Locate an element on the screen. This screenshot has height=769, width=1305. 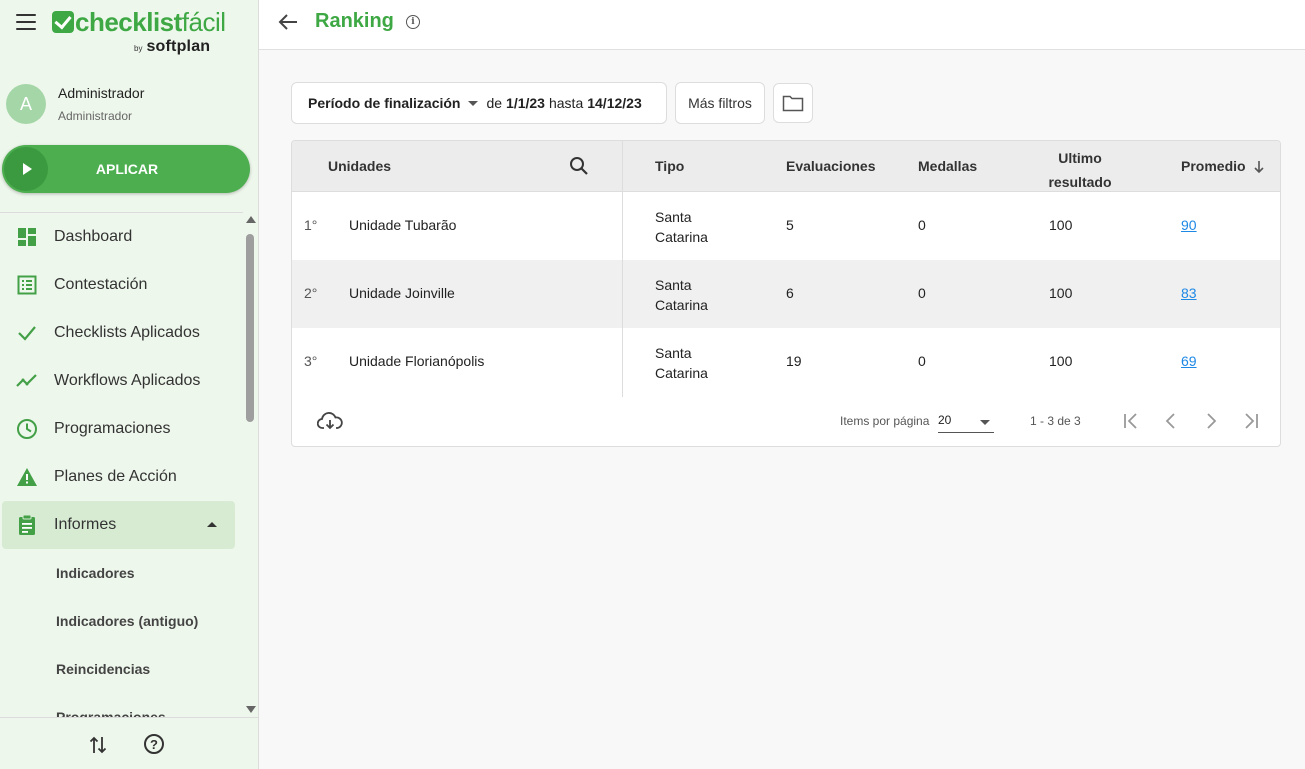
promedio-link: 69 is located at coordinates (1189, 361).